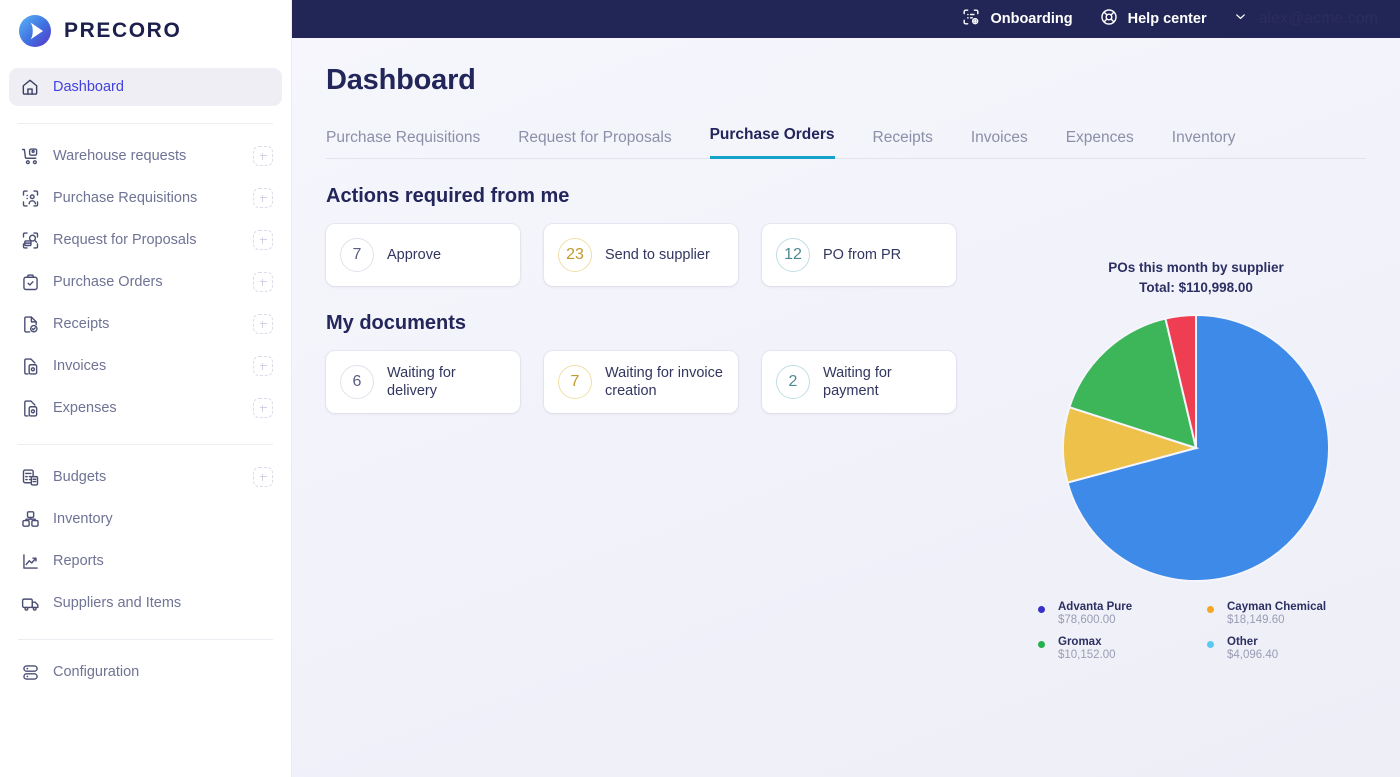 This screenshot has width=1400, height=777. Describe the element at coordinates (664, 381) in the screenshot. I see `document-card-label: Waiting for invoice creation` at that location.